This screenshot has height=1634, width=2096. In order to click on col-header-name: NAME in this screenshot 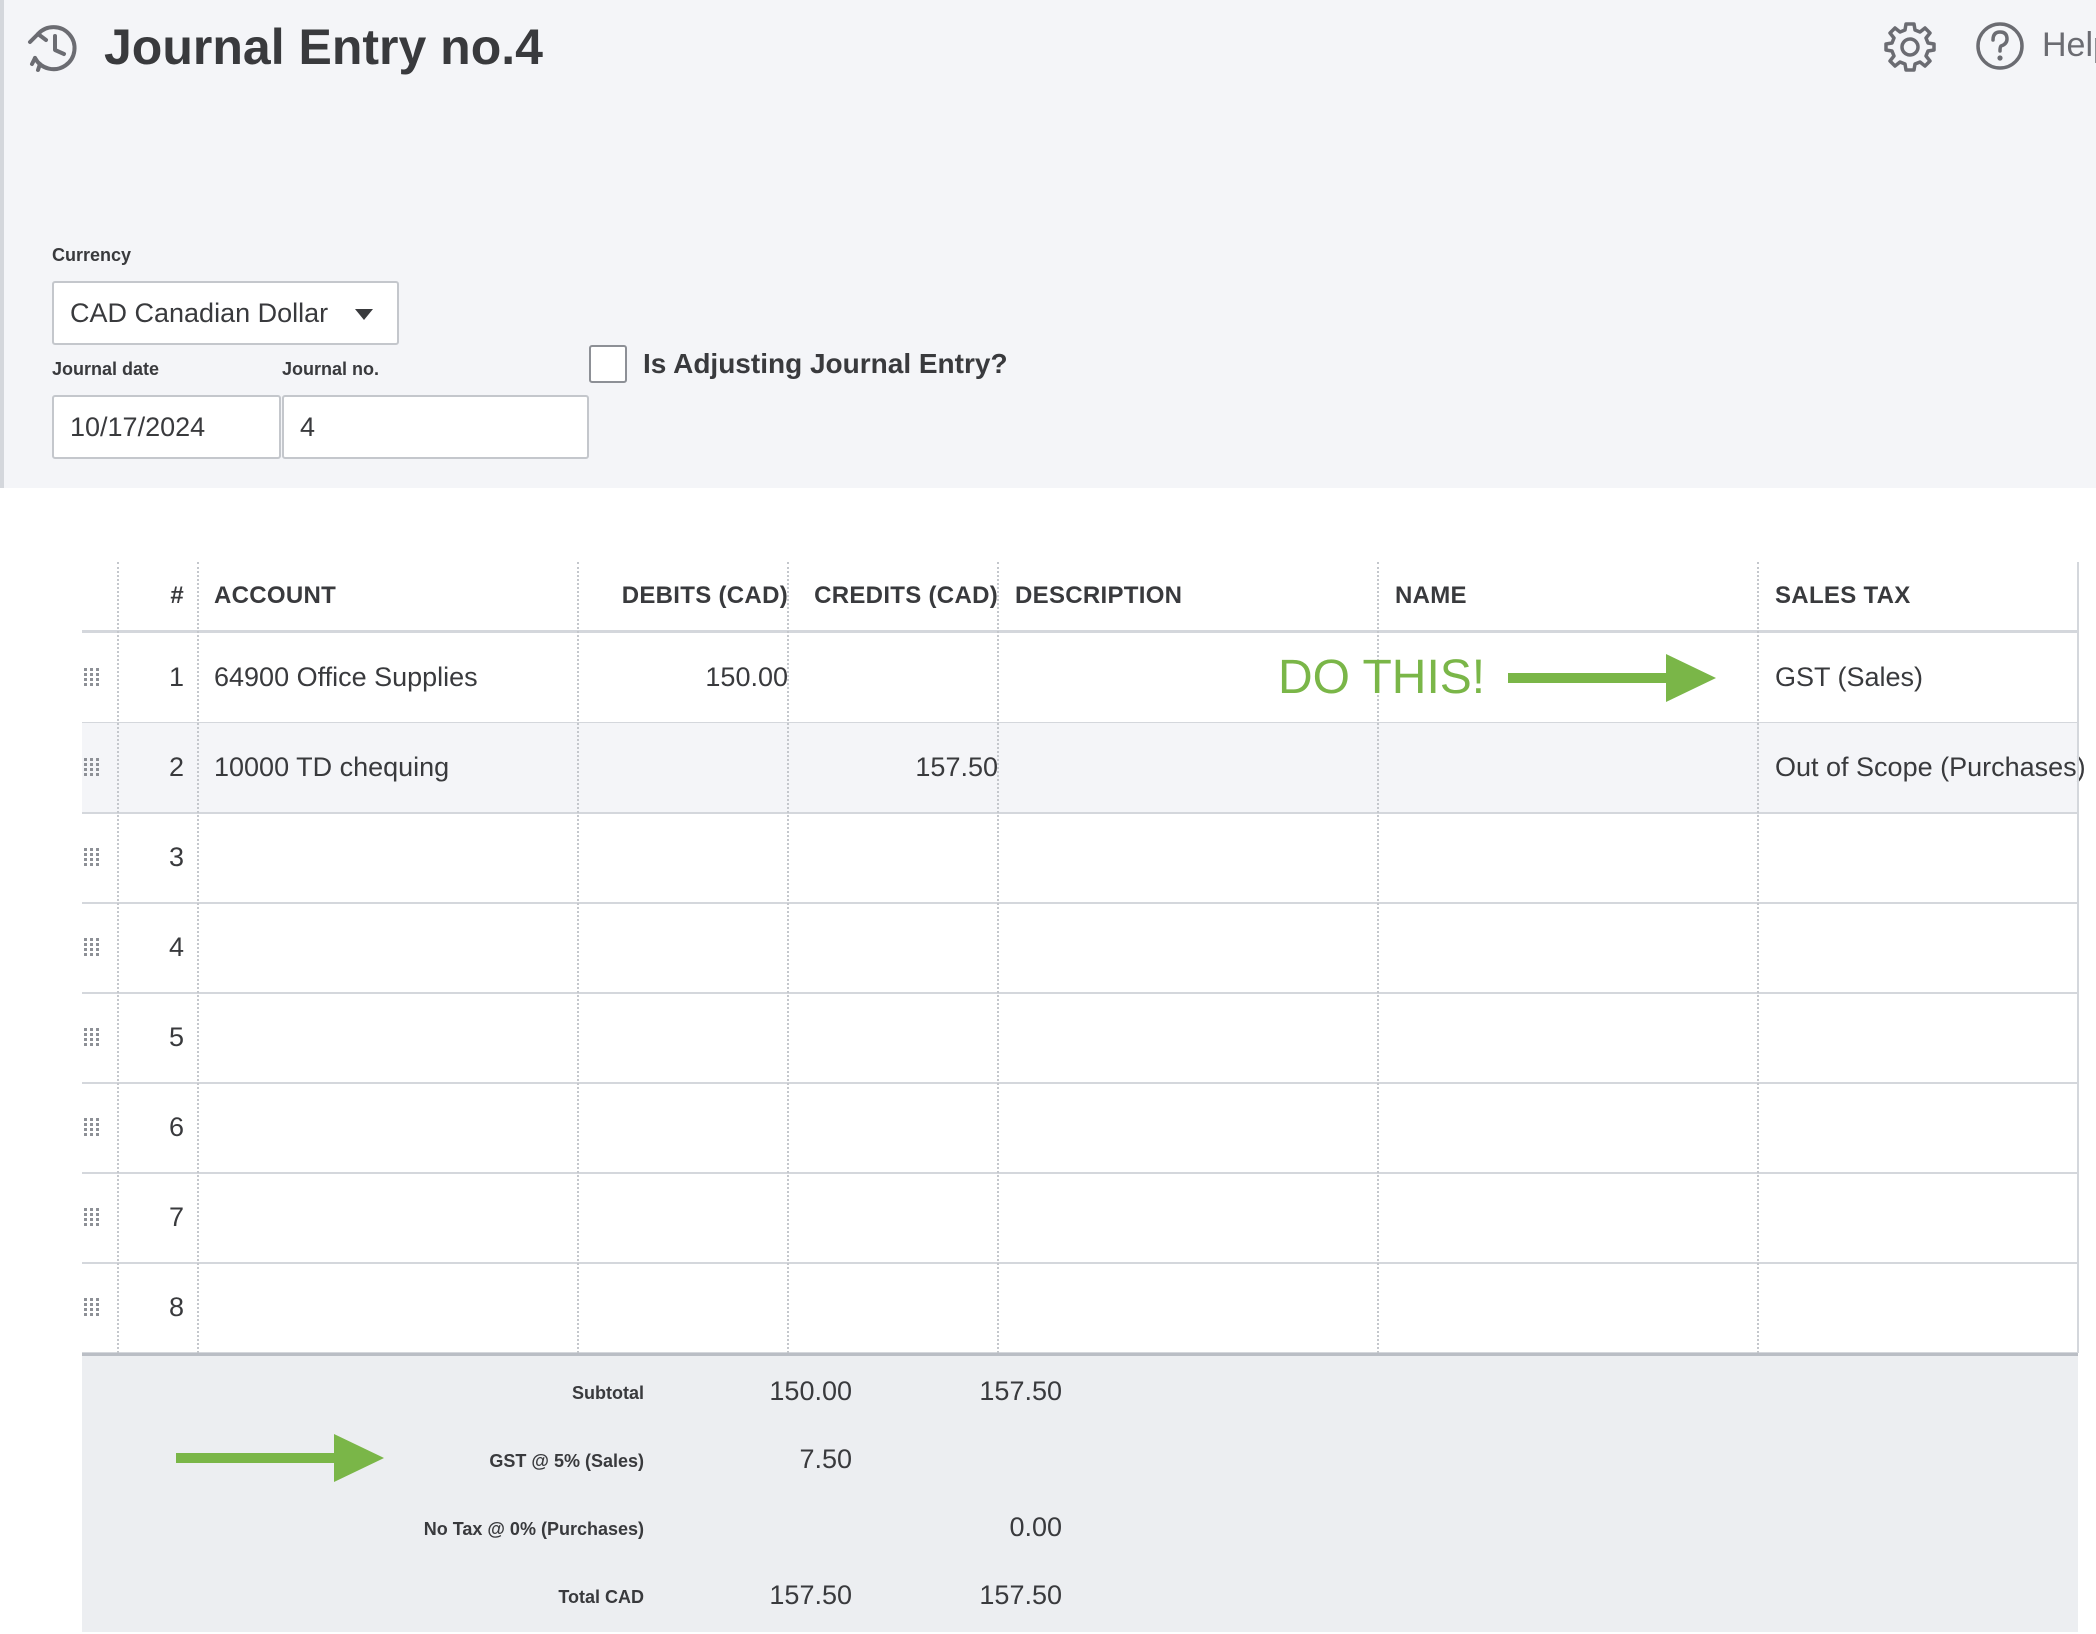, I will do `click(1575, 596)`.